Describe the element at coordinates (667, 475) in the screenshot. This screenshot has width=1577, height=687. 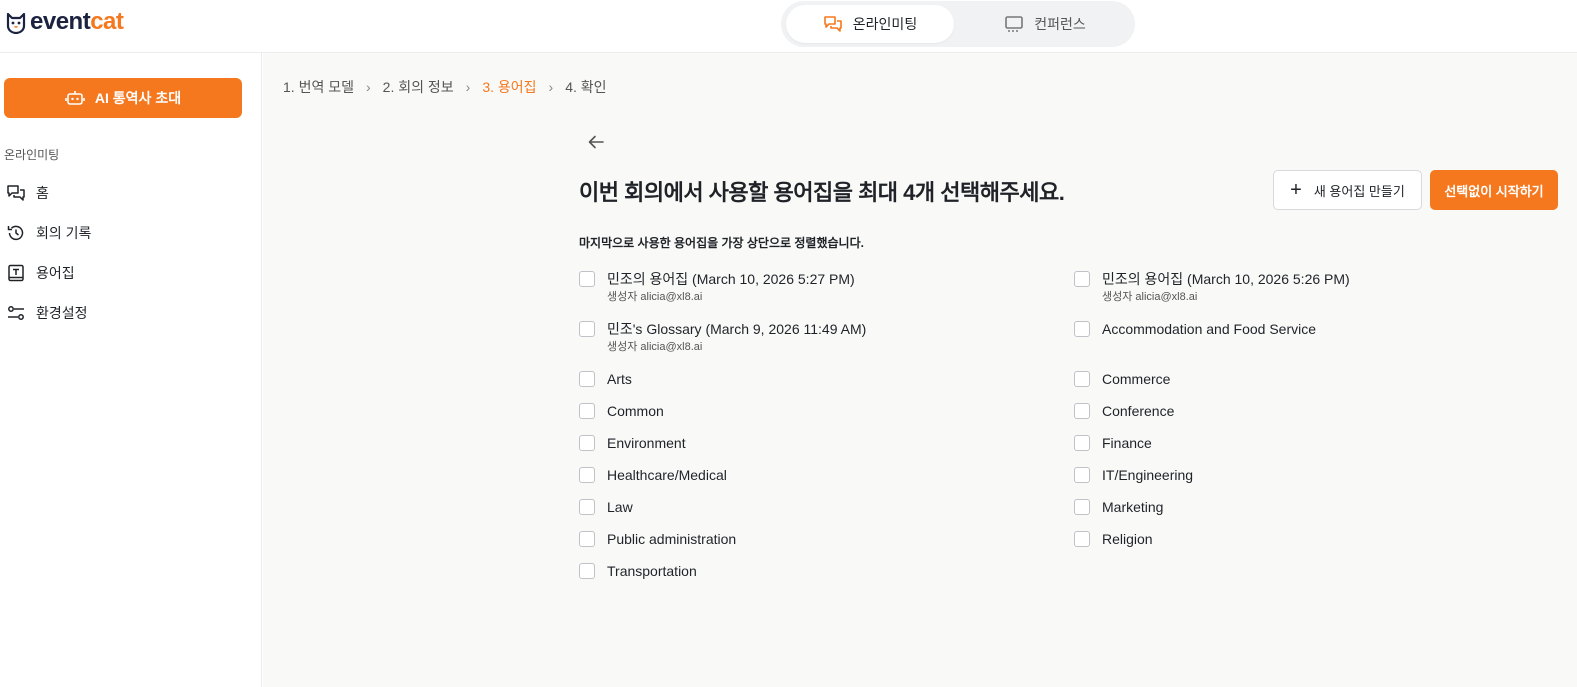
I see `glossary-name: Healthcare/Medical` at that location.